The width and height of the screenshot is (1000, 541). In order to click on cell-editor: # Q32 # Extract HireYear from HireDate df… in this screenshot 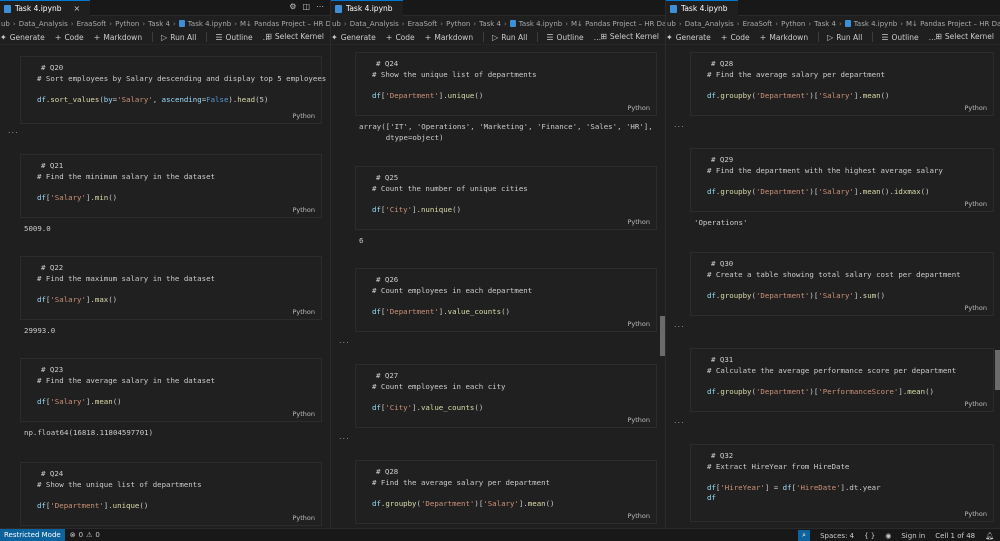, I will do `click(794, 477)`.